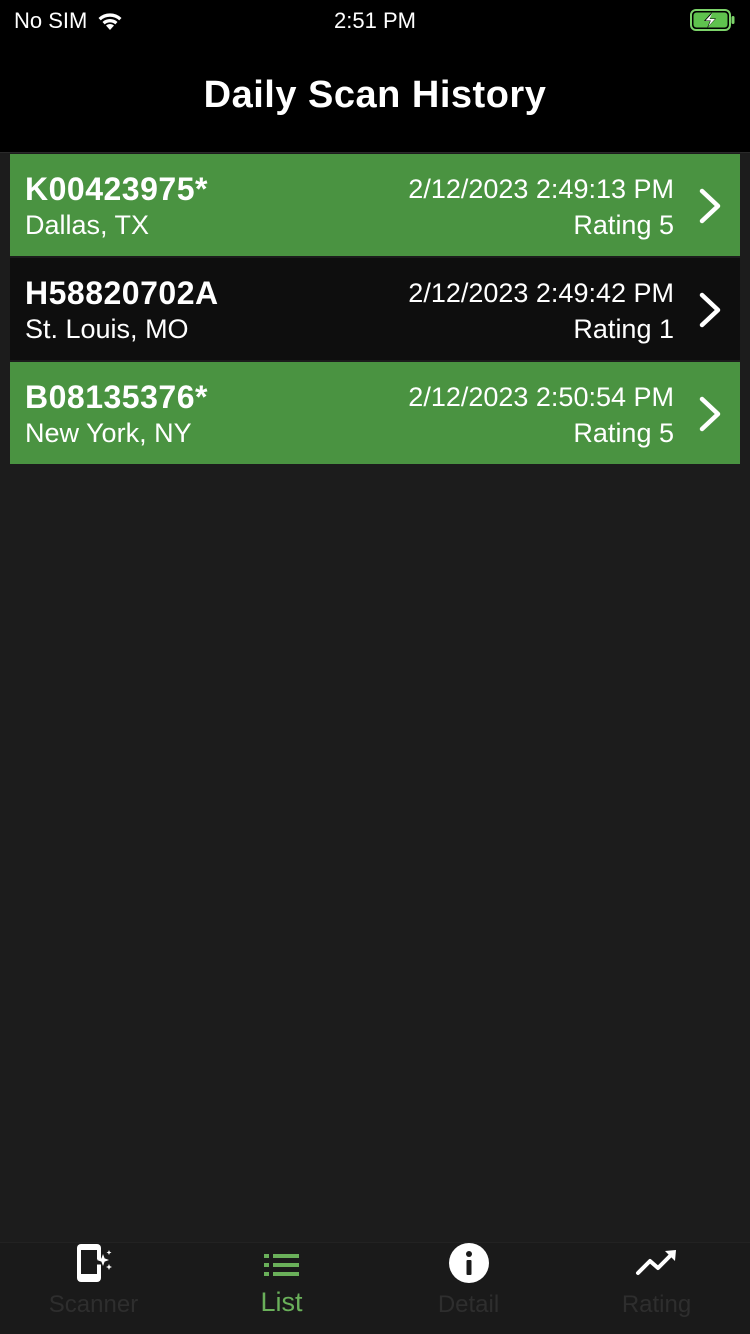 This screenshot has width=750, height=1334. I want to click on status-time: 2:51 PM, so click(375, 20).